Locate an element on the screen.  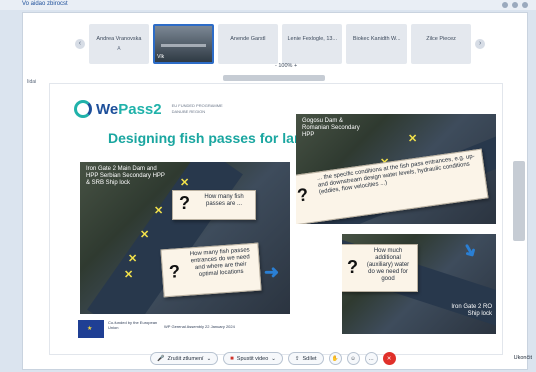
smile-icon: ☺ is located at coordinates (353, 358).